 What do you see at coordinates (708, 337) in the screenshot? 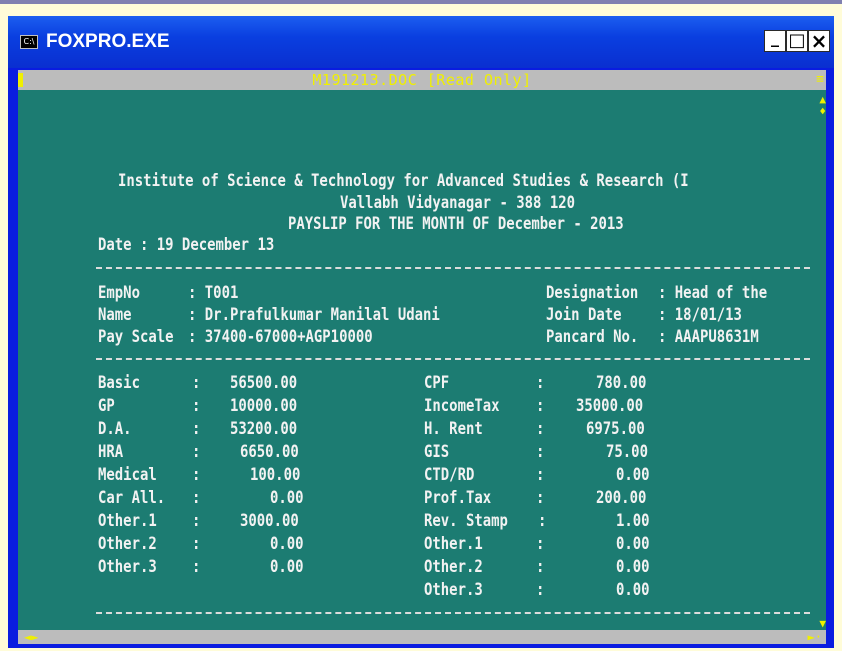
I see `pancard-value: : AAAPU8631M` at bounding box center [708, 337].